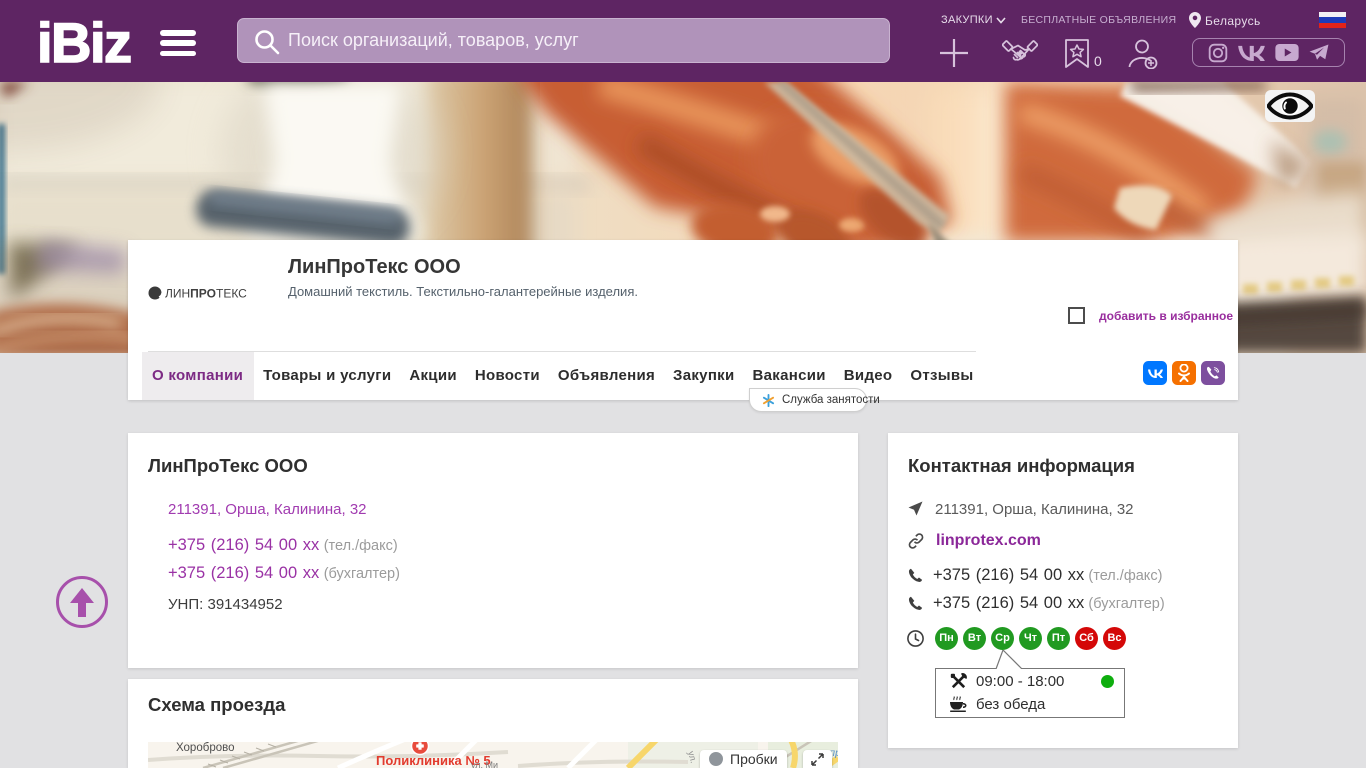 This screenshot has height=768, width=1366. What do you see at coordinates (205, 748) in the screenshot?
I see `svg-text: Хороброво` at bounding box center [205, 748].